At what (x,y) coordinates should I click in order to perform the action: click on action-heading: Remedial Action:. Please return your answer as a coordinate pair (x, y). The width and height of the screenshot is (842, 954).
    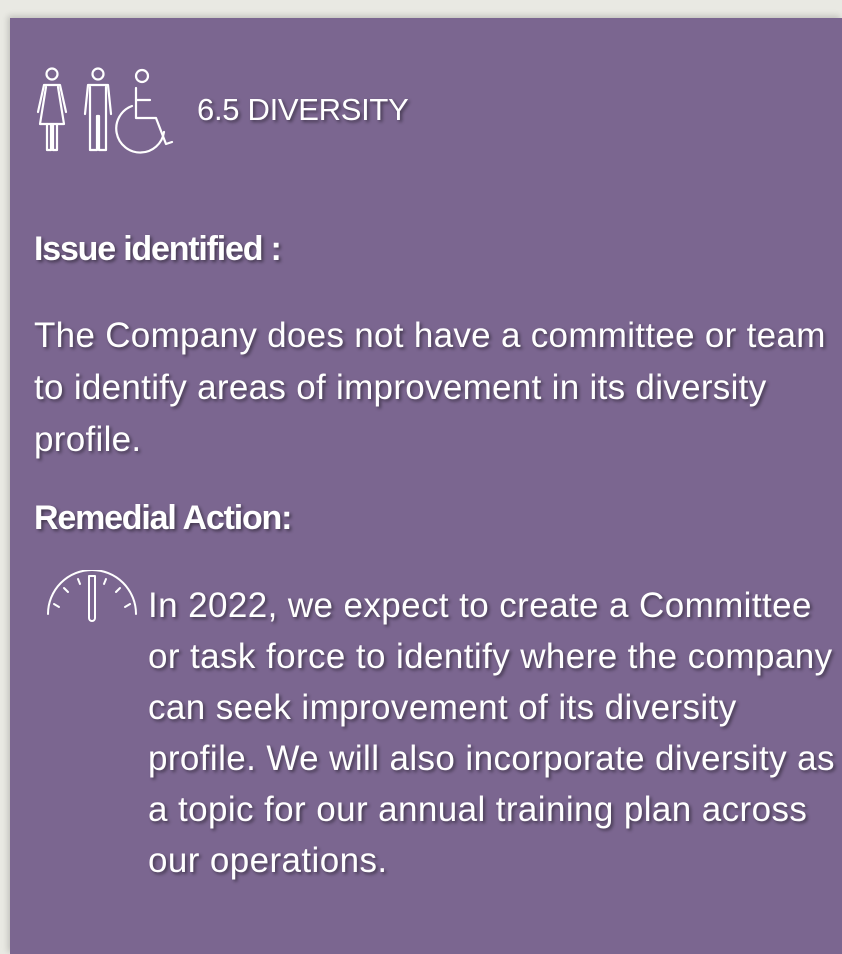
    Looking at the image, I should click on (163, 518).